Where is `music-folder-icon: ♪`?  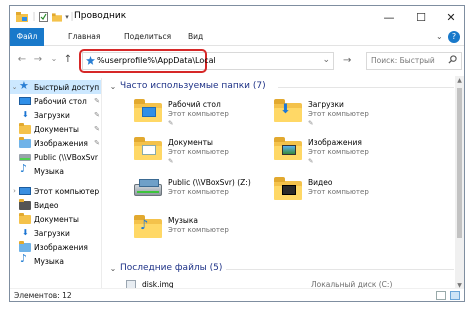 music-folder-icon: ♪ is located at coordinates (148, 226).